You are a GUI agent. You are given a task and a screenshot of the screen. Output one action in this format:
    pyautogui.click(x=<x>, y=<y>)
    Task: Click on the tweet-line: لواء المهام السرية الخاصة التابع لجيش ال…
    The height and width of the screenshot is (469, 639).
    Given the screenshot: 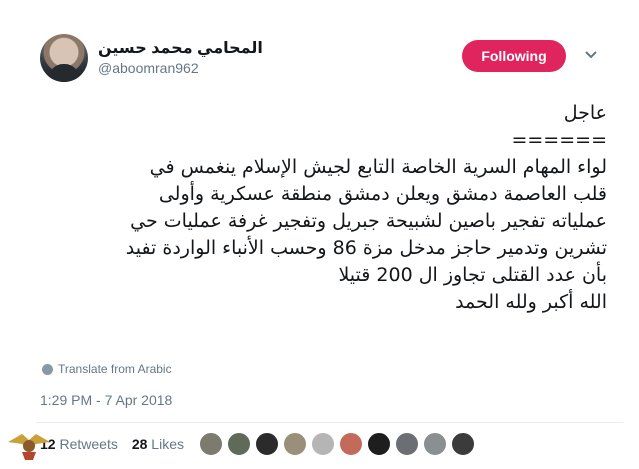 What is the action you would take?
    pyautogui.click(x=378, y=167)
    